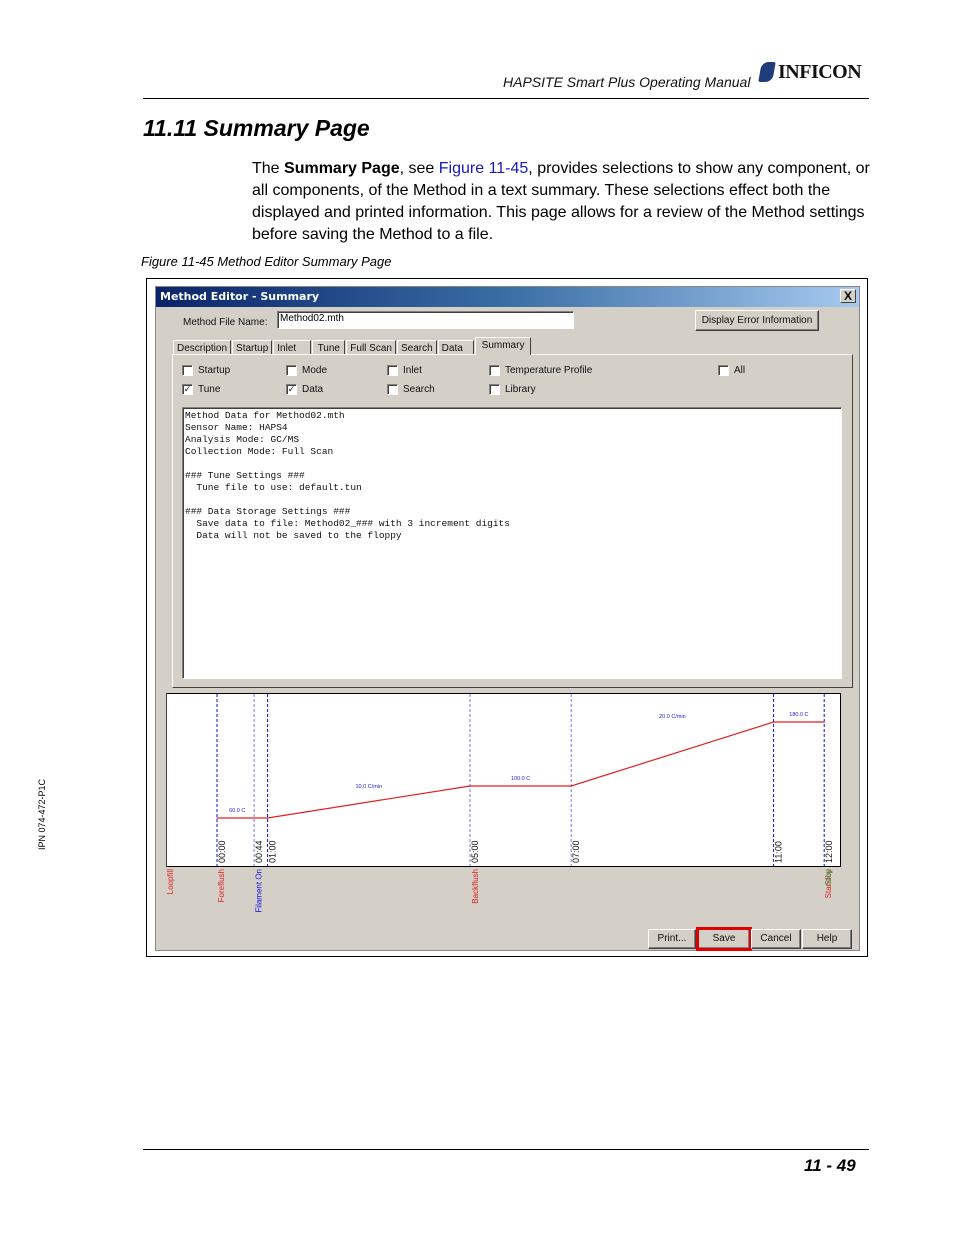 This screenshot has width=954, height=1235. What do you see at coordinates (329, 347) in the screenshot?
I see `tab-tune: Tune` at bounding box center [329, 347].